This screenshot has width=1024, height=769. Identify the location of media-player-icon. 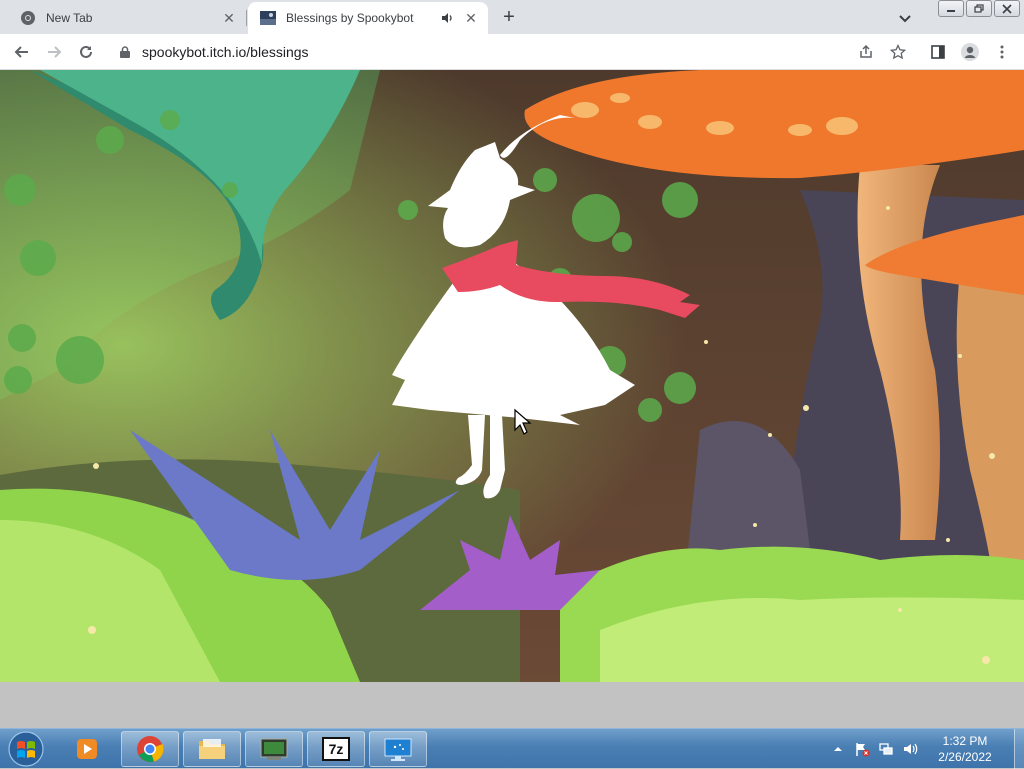
(87, 749).